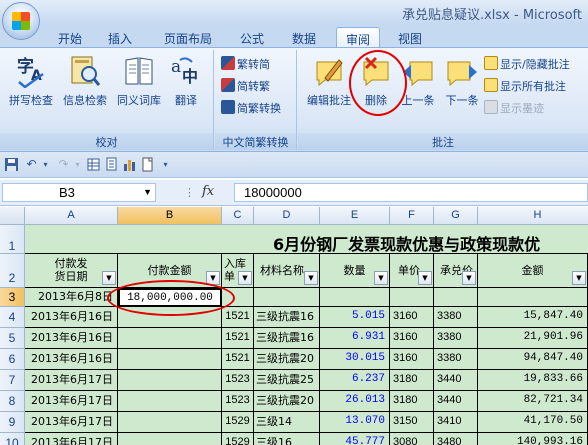  I want to click on row-header-5: 5, so click(12, 338).